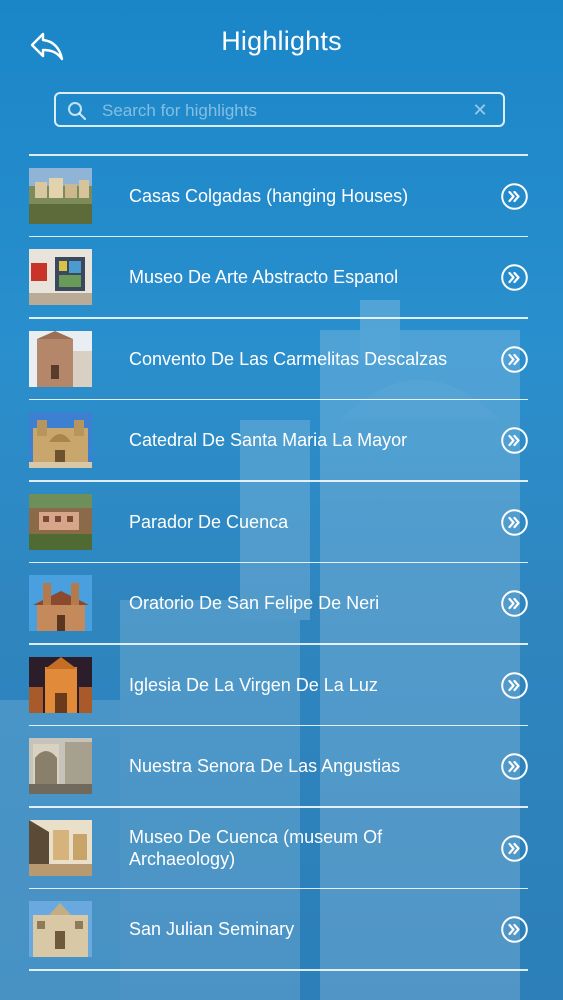  I want to click on list-item-label: San Julian Seminary, so click(212, 929).